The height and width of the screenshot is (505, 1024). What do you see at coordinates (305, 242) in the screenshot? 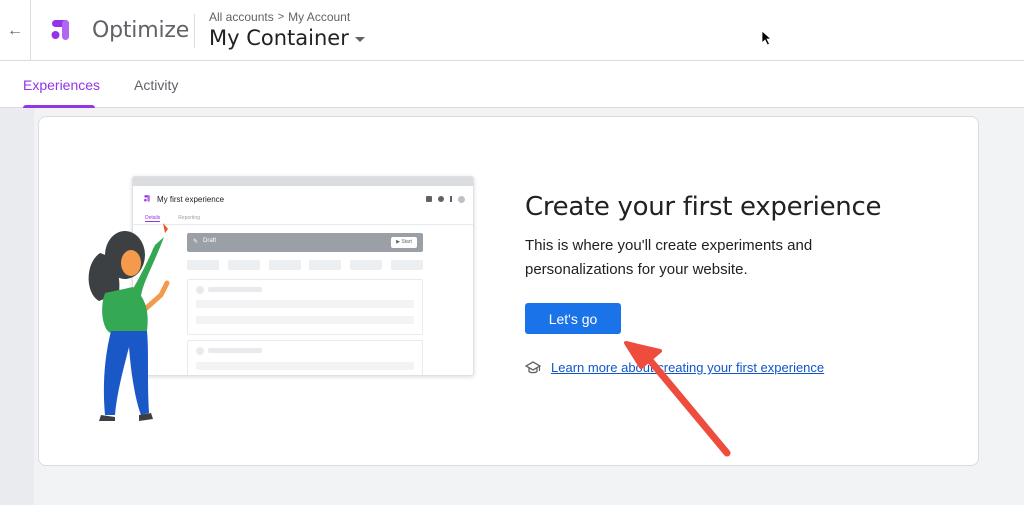
I see `mock-draft-bar: ✎ Draft ▶ Start` at bounding box center [305, 242].